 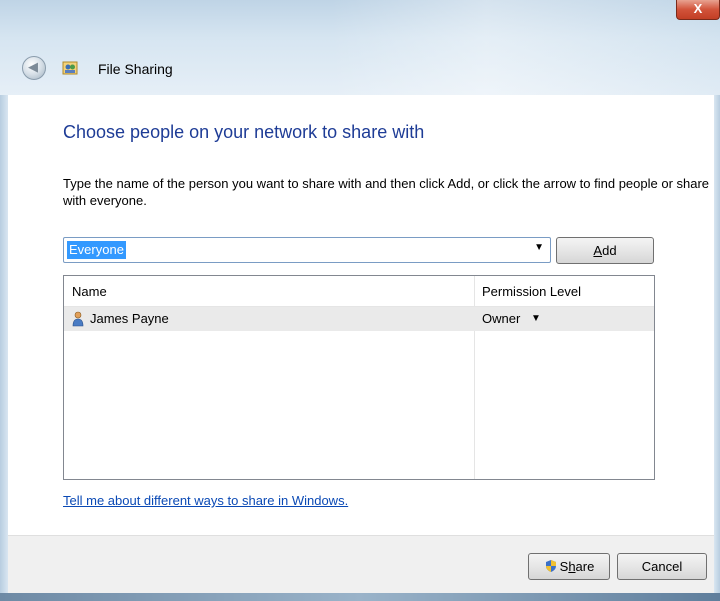 I want to click on add-button-label: dd, so click(x=609, y=250).